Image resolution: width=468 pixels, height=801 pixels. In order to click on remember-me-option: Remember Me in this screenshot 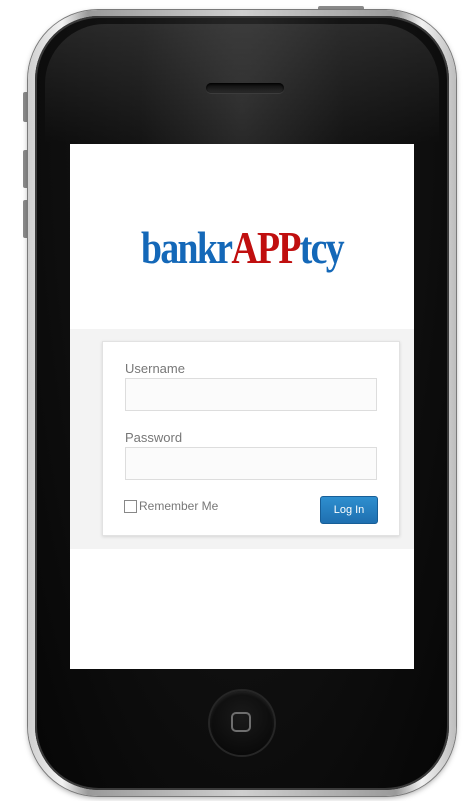, I will do `click(171, 506)`.